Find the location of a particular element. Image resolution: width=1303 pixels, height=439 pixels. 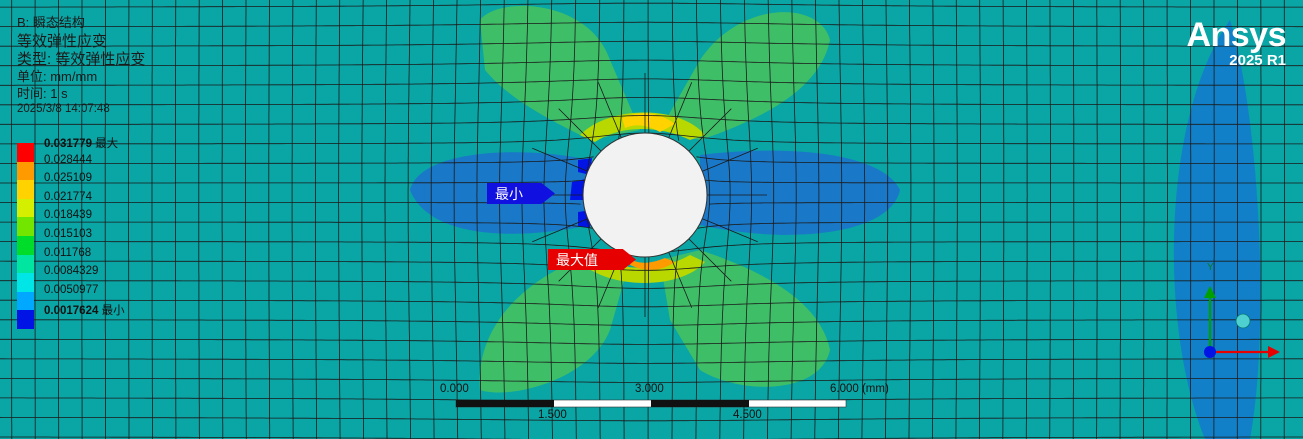

max-probe-tag: 最大值 is located at coordinates (592, 259).